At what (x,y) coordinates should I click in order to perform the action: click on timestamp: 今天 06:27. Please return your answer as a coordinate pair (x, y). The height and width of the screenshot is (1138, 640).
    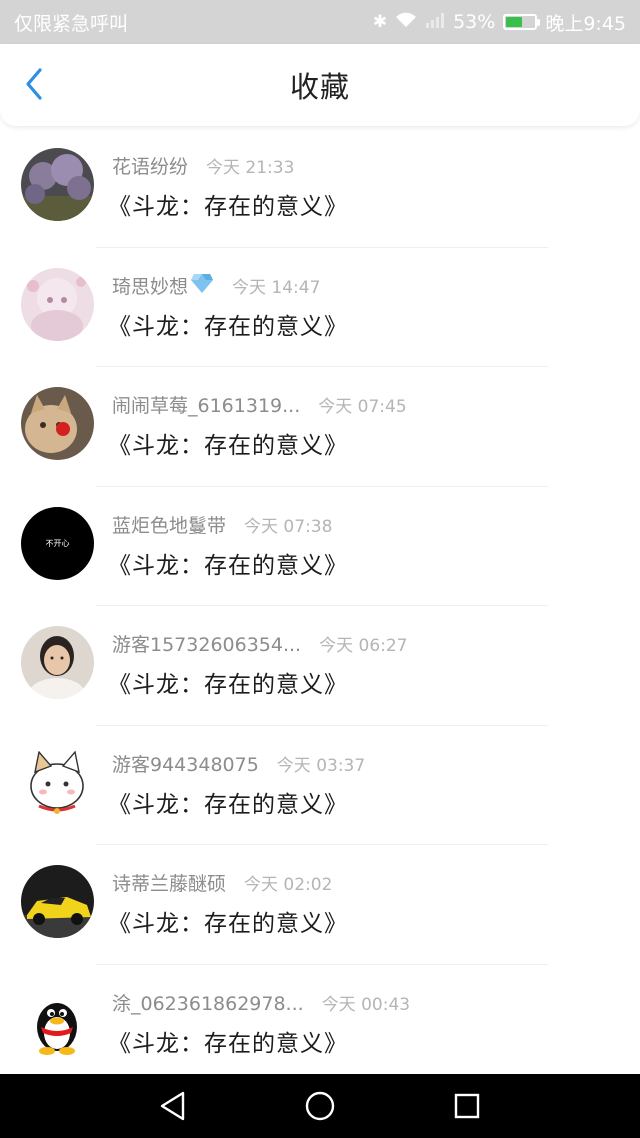
    Looking at the image, I should click on (363, 646).